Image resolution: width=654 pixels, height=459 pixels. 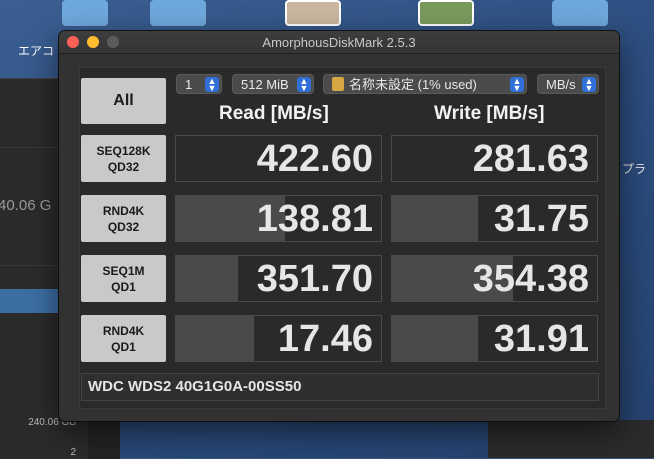 I want to click on read-column-header: Read [MB/s], so click(x=274, y=113).